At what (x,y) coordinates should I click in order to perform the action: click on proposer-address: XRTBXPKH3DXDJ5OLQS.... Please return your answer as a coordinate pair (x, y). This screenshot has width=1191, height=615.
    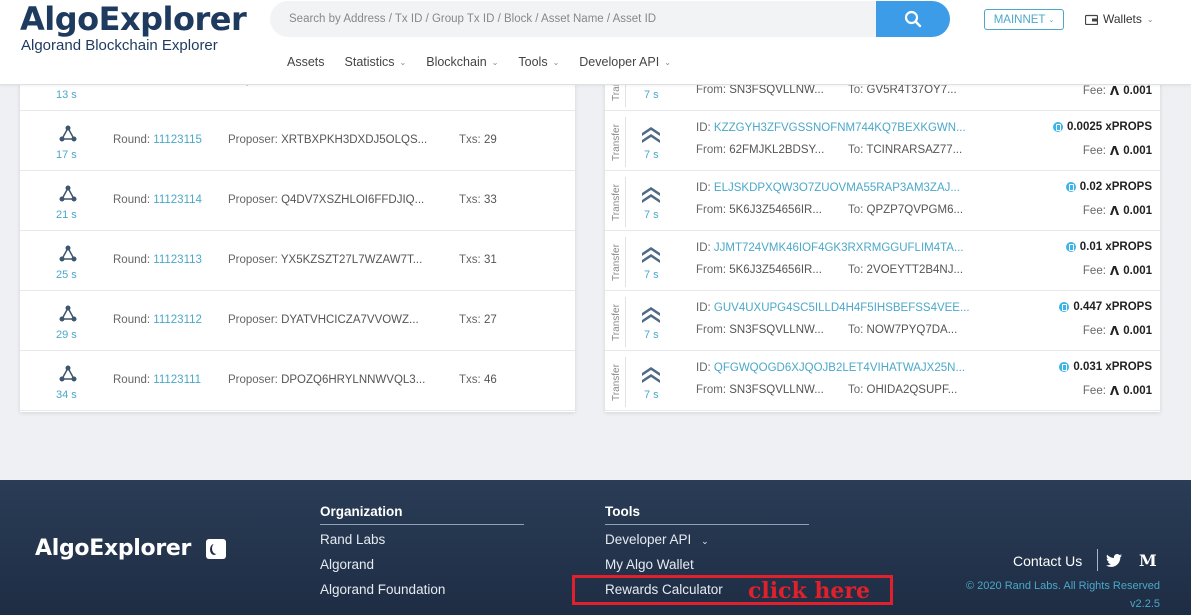
    Looking at the image, I should click on (354, 140).